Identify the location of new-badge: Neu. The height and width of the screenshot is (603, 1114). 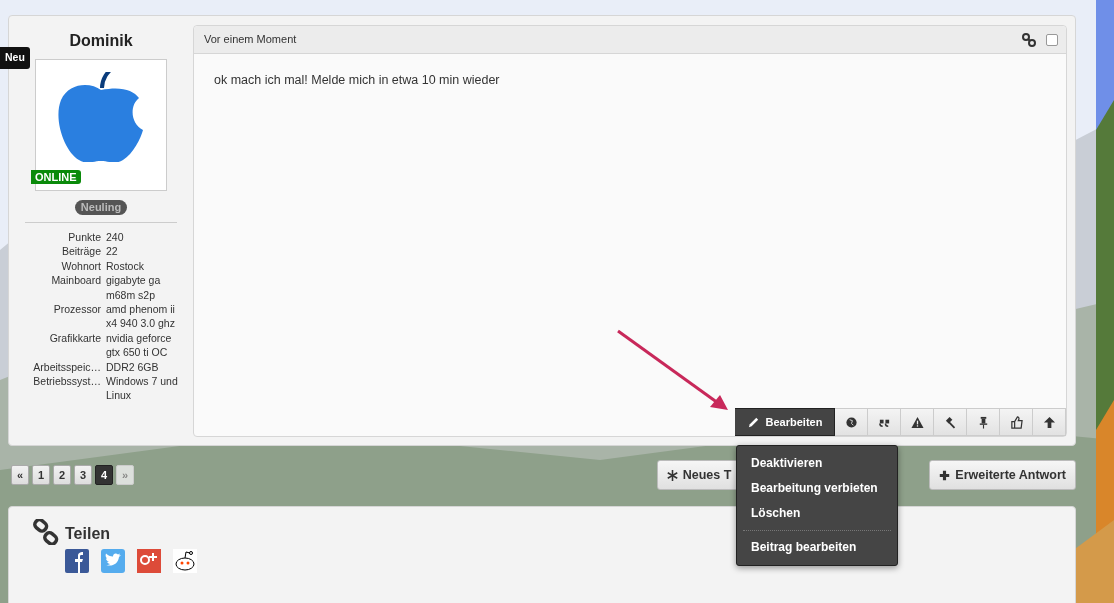
(15, 58).